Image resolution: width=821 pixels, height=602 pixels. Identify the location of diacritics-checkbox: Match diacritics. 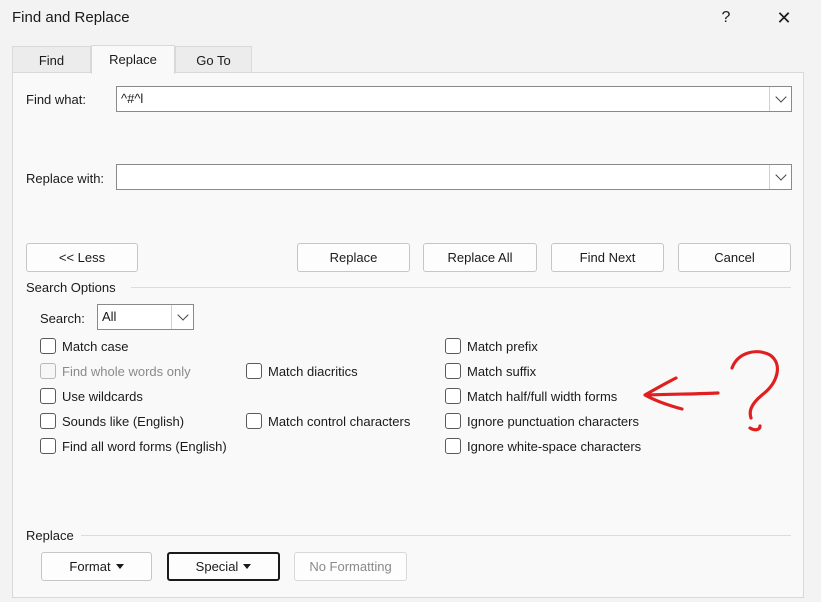
(302, 371).